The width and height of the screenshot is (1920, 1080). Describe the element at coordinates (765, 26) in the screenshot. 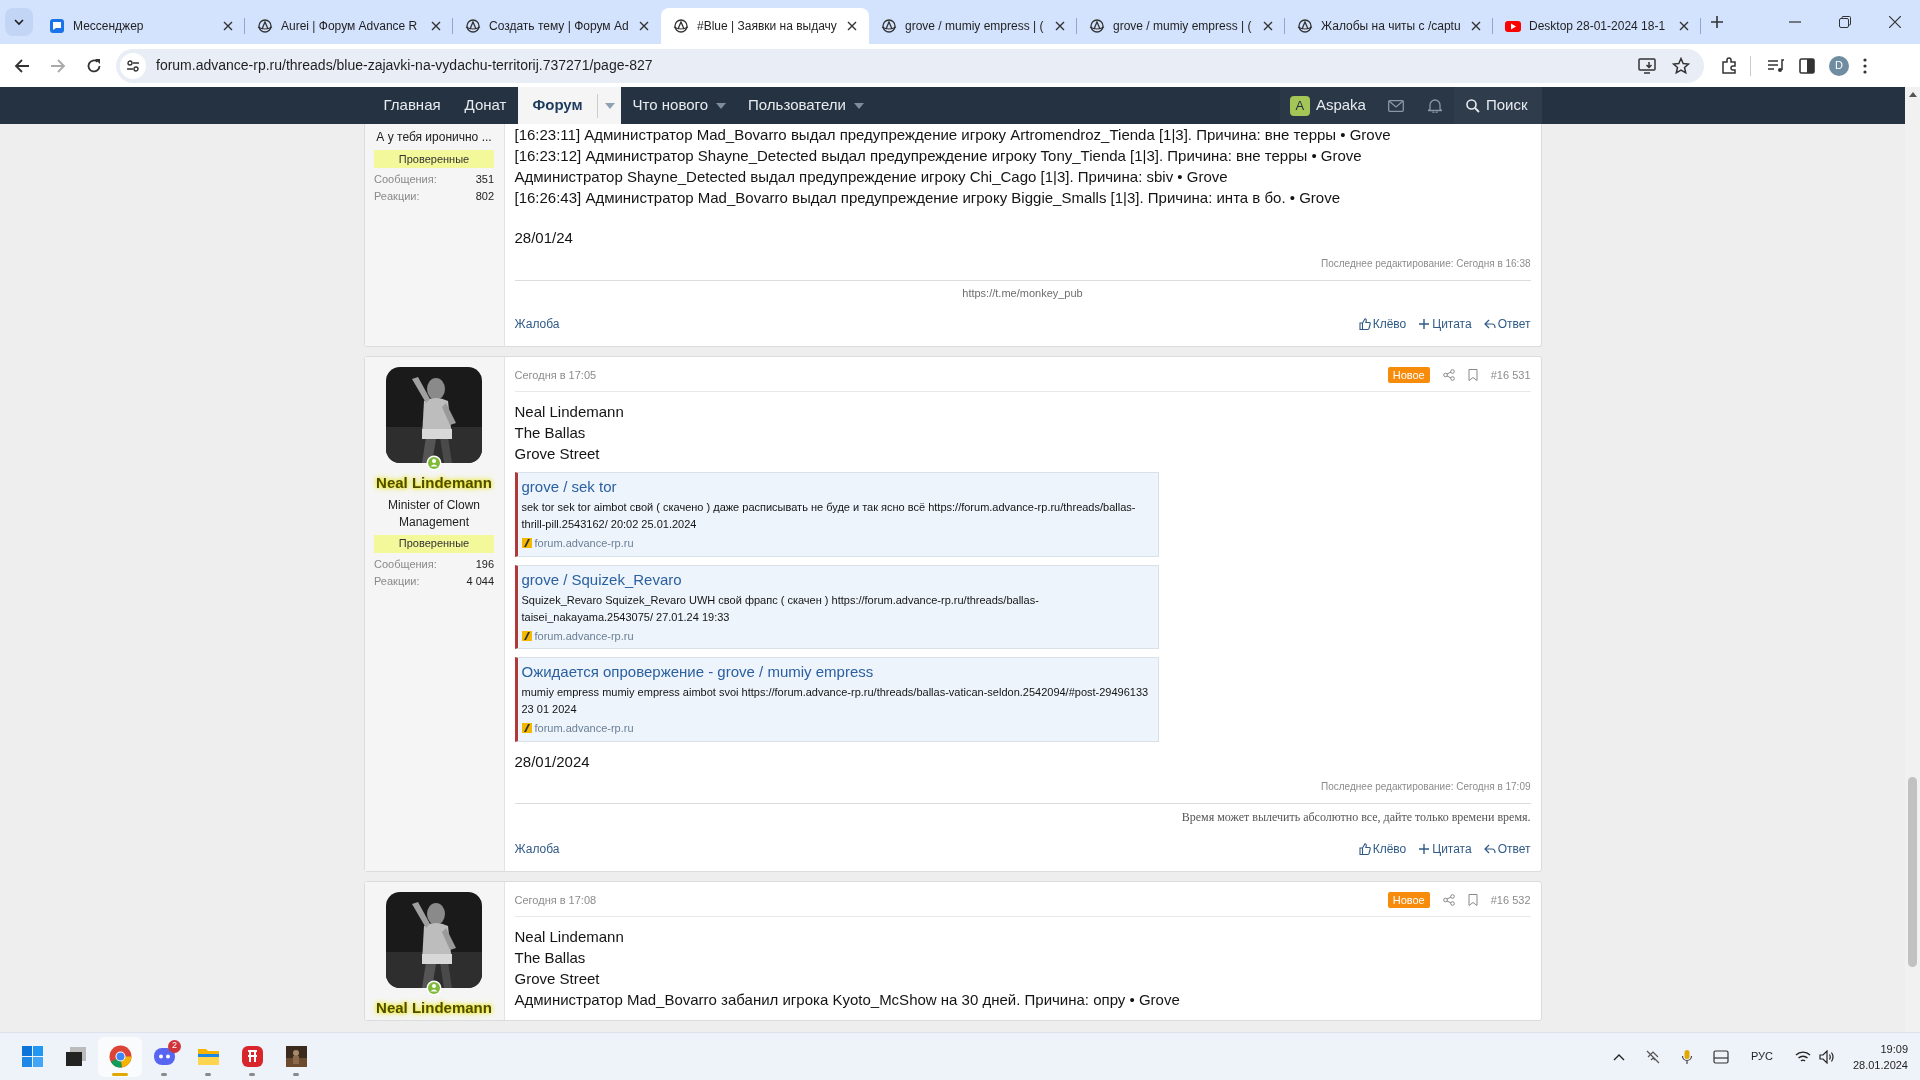

I see `browser-tab: #Blue | Заявки на выдачу` at that location.